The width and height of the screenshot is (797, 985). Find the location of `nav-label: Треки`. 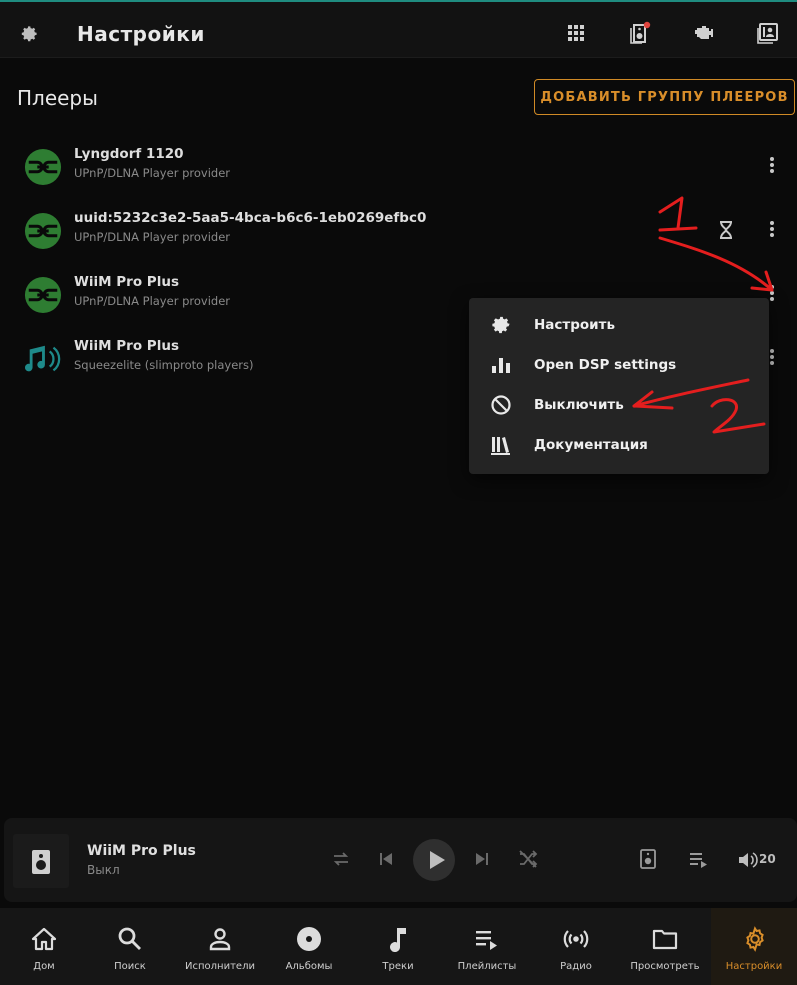

nav-label: Треки is located at coordinates (398, 966).